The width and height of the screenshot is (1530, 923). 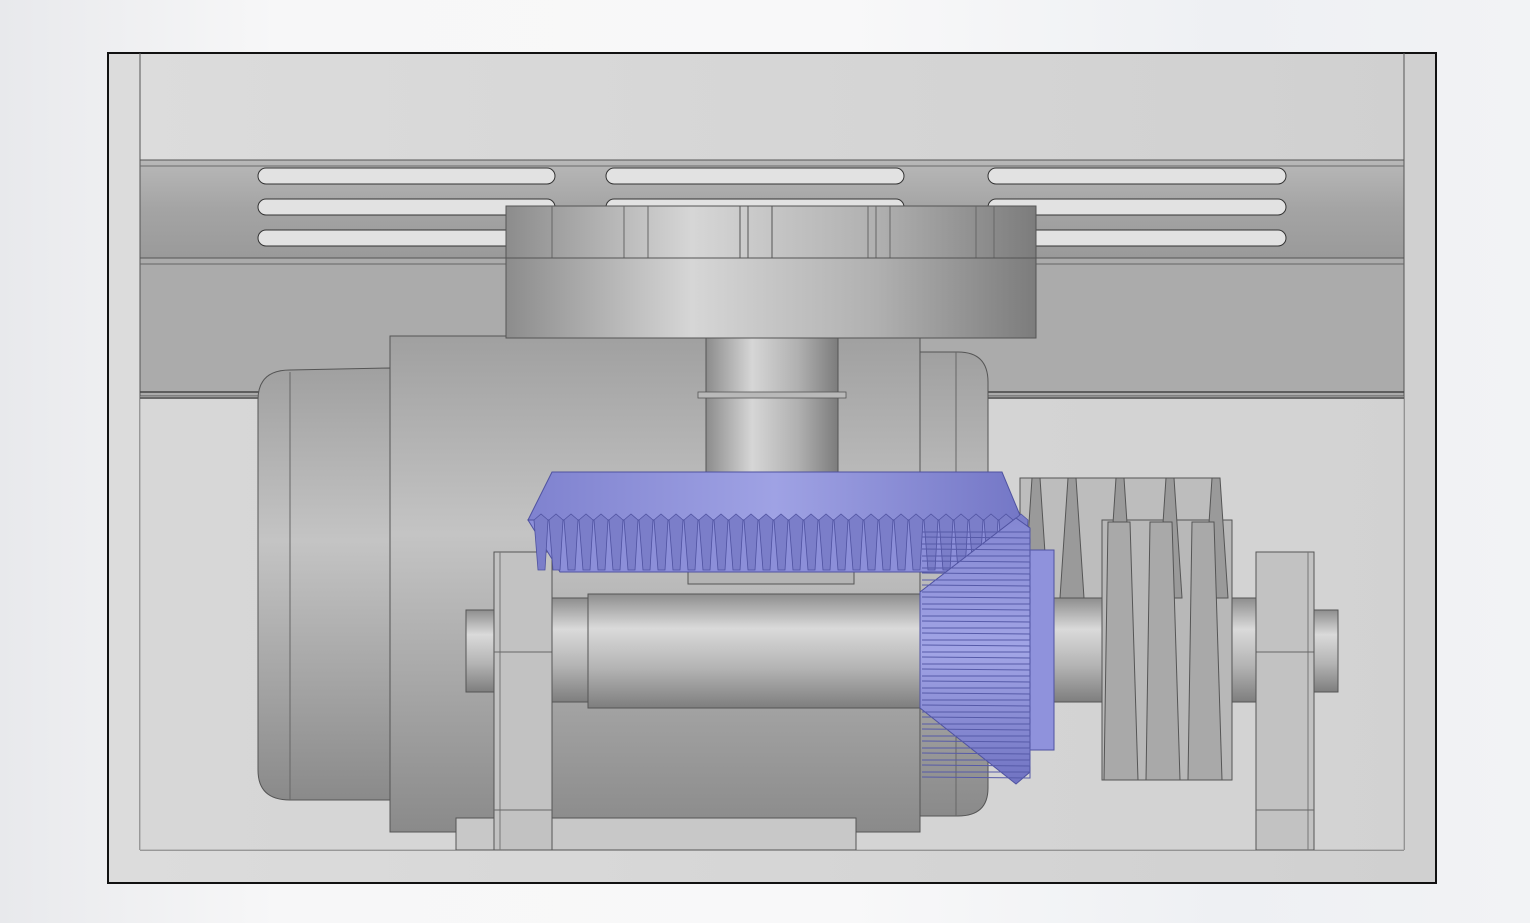 I want to click on vertical-shaft, so click(x=772, y=408).